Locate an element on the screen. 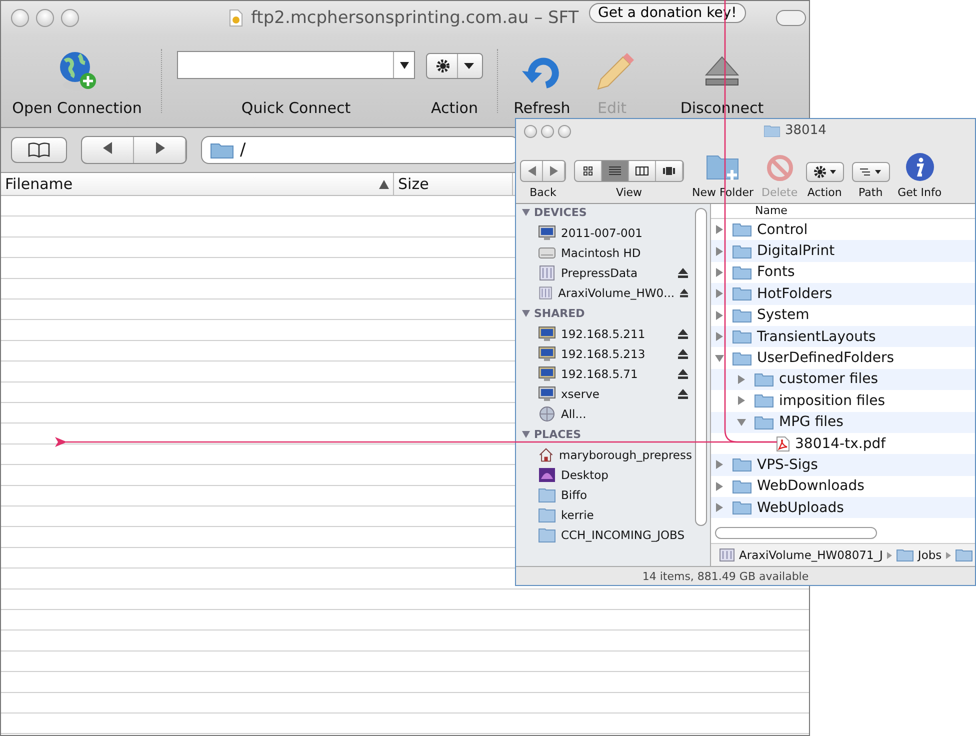 Image resolution: width=976 pixels, height=736 pixels. sidebar-item: CCH_INCOMING_JOBS is located at coordinates (604, 535).